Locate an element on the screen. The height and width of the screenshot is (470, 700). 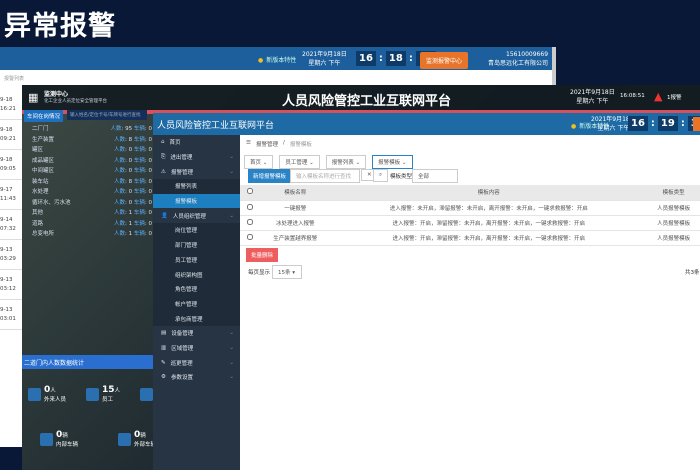
search-input: 输入模板名称进行查找 is located at coordinates (325, 176).